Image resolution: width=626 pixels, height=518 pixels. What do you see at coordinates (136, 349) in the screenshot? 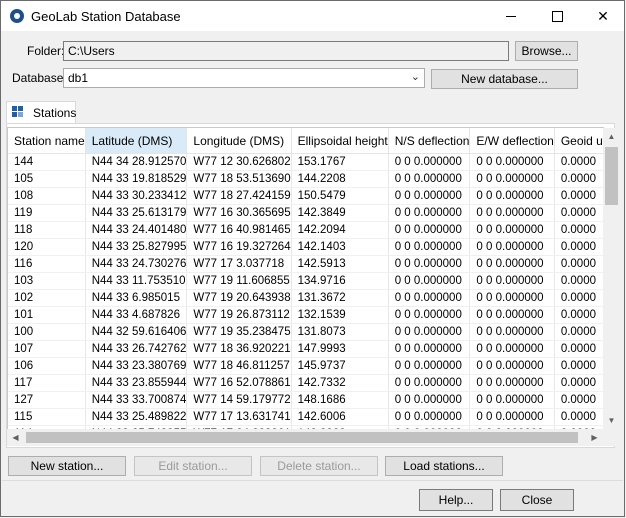
I see `table-cell: N44 33 26.742762` at bounding box center [136, 349].